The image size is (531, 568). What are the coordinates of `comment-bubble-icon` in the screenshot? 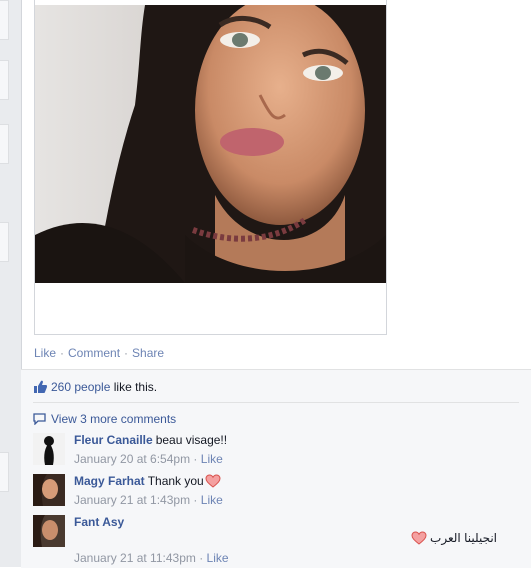 It's located at (39, 420).